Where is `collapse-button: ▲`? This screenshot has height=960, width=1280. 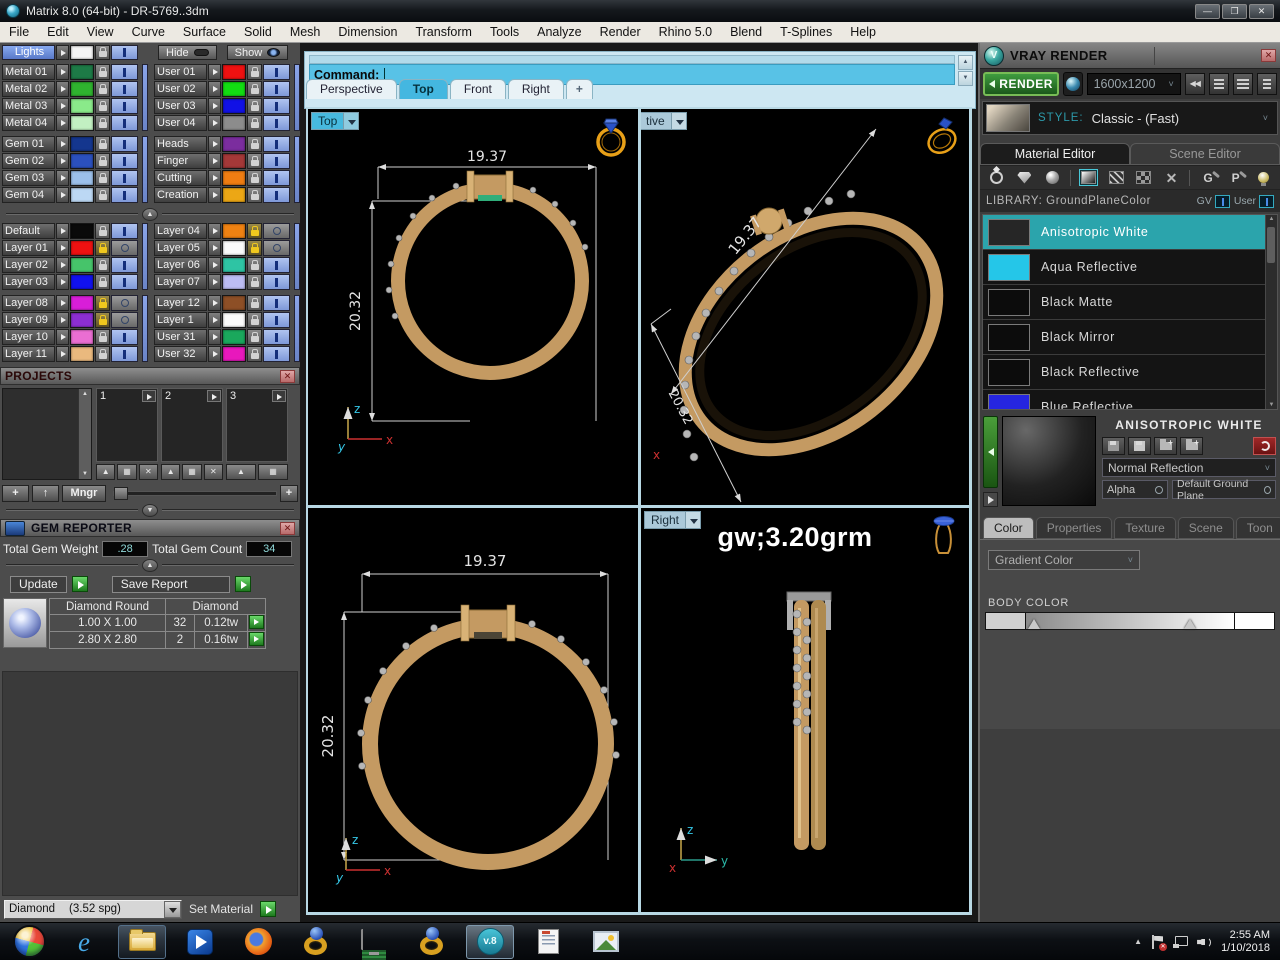 collapse-button: ▲ is located at coordinates (150, 214).